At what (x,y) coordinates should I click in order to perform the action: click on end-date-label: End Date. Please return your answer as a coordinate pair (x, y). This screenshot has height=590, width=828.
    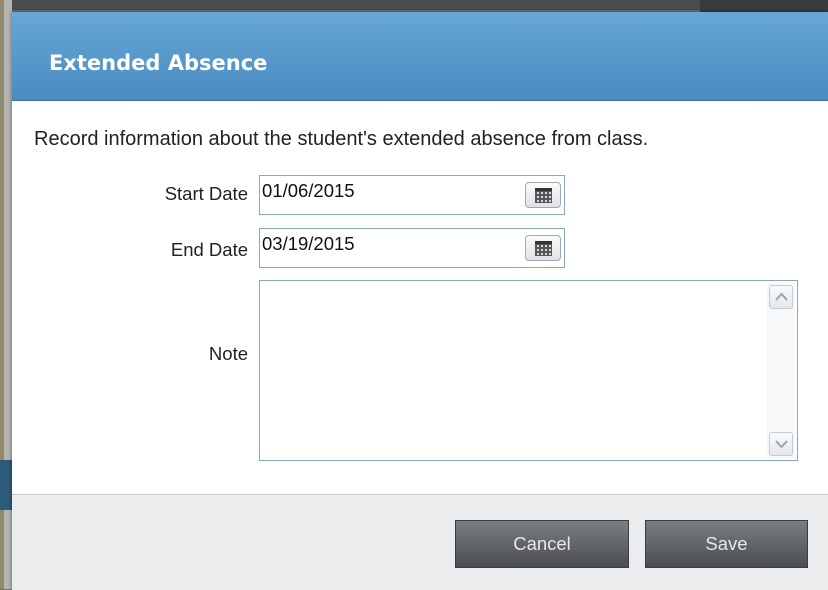
    Looking at the image, I should click on (209, 249).